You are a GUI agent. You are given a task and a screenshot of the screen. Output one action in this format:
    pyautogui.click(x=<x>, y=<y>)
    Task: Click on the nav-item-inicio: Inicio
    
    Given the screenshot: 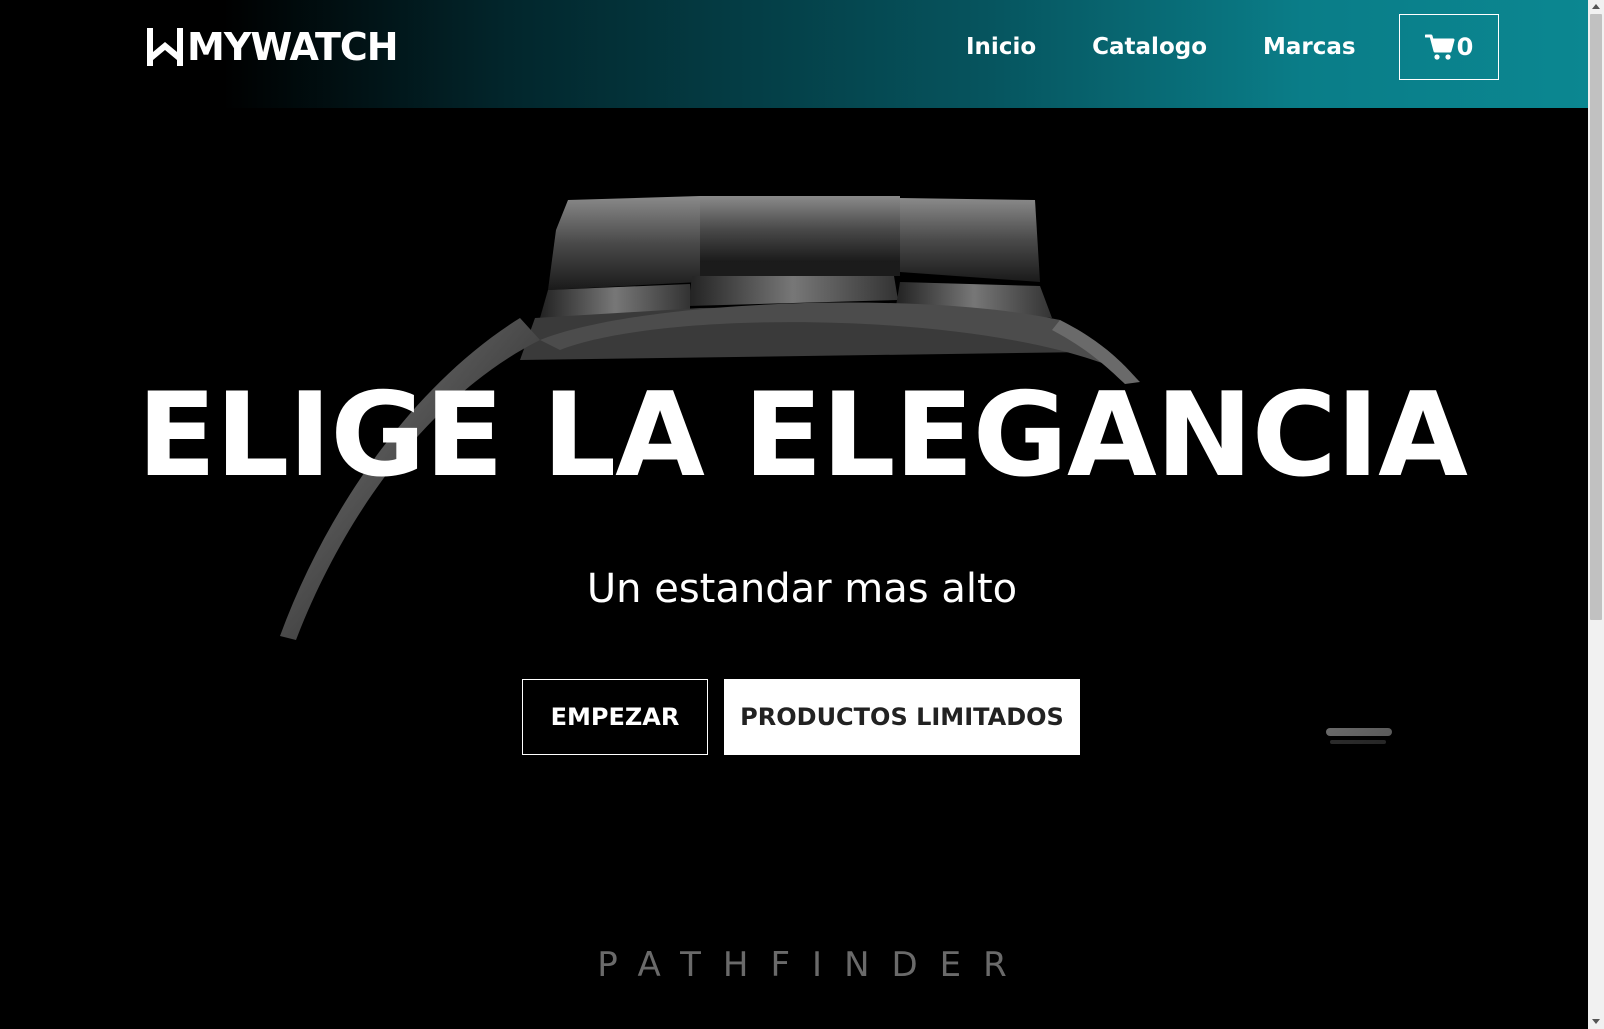 What is the action you would take?
    pyautogui.click(x=1001, y=47)
    